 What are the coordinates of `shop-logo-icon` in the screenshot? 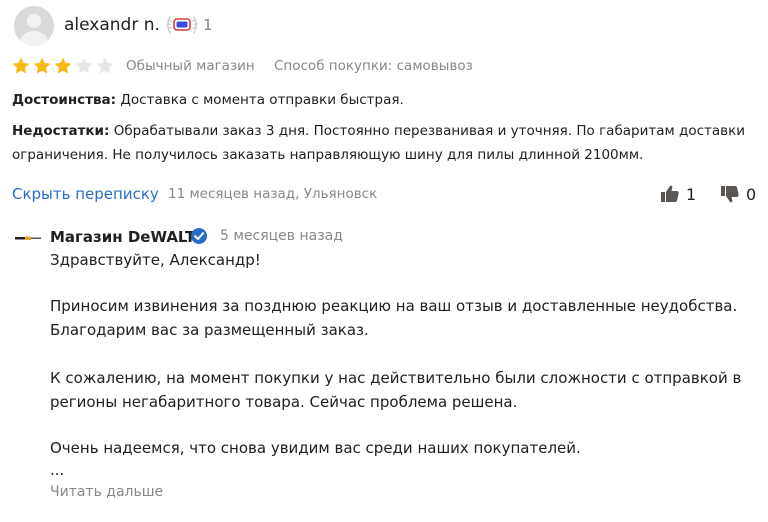 It's located at (28, 238).